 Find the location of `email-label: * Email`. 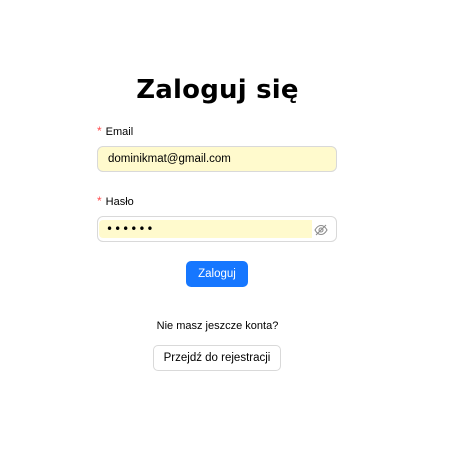

email-label: * Email is located at coordinates (115, 131).